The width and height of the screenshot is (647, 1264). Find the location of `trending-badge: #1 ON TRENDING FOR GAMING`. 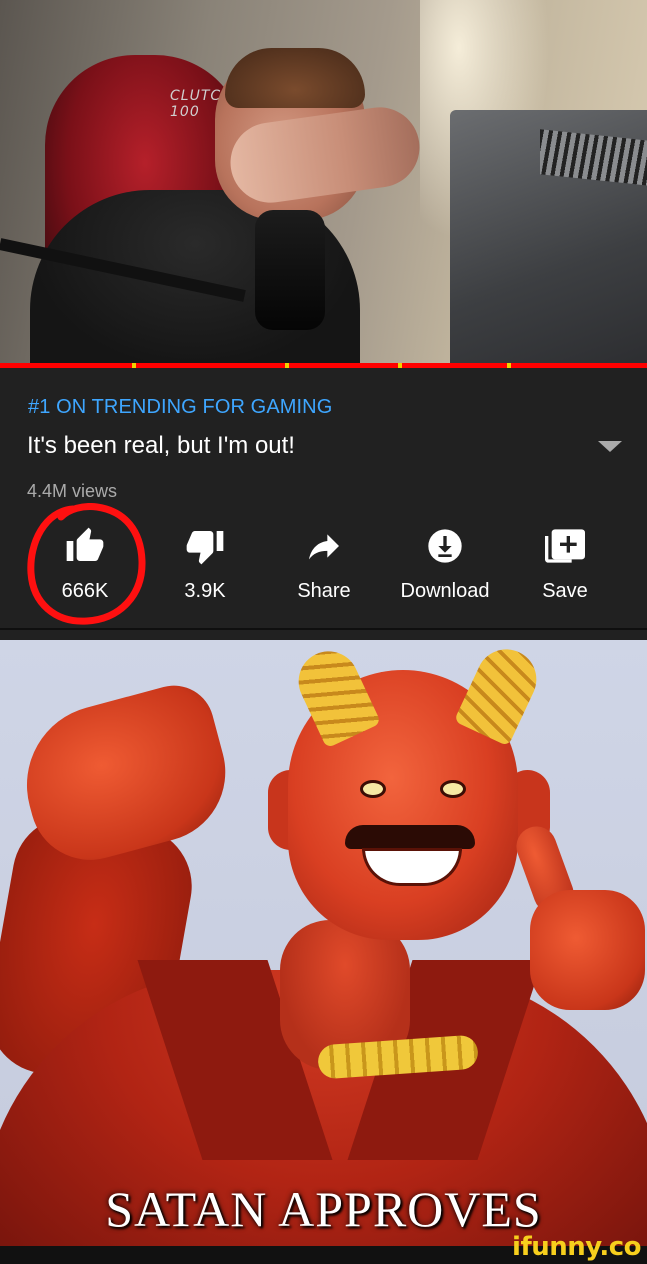

trending-badge: #1 ON TRENDING FOR GAMING is located at coordinates (180, 407).